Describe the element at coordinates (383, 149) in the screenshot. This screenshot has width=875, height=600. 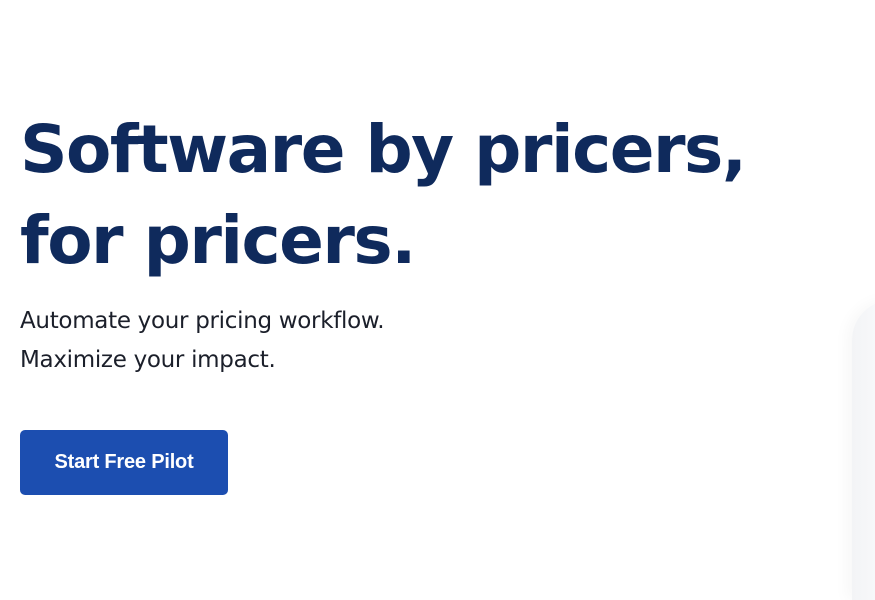
I see `hero-headline-line-1: Software by pricers,` at that location.